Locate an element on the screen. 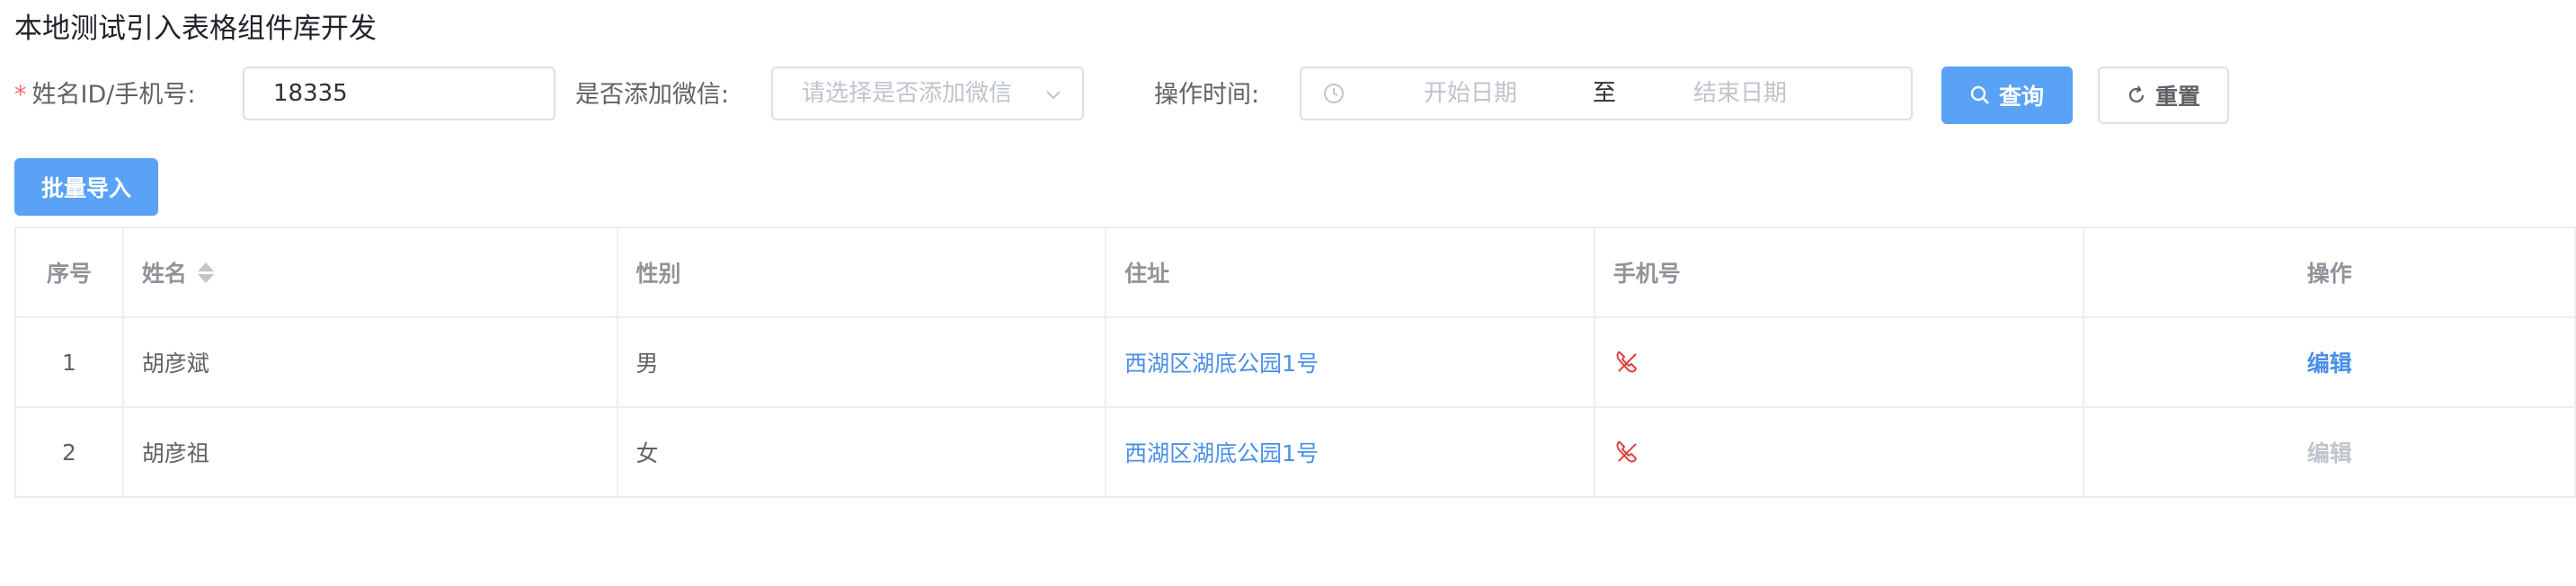 The height and width of the screenshot is (586, 2576). name-filter-label: * 姓名ID/手机号: is located at coordinates (104, 95).